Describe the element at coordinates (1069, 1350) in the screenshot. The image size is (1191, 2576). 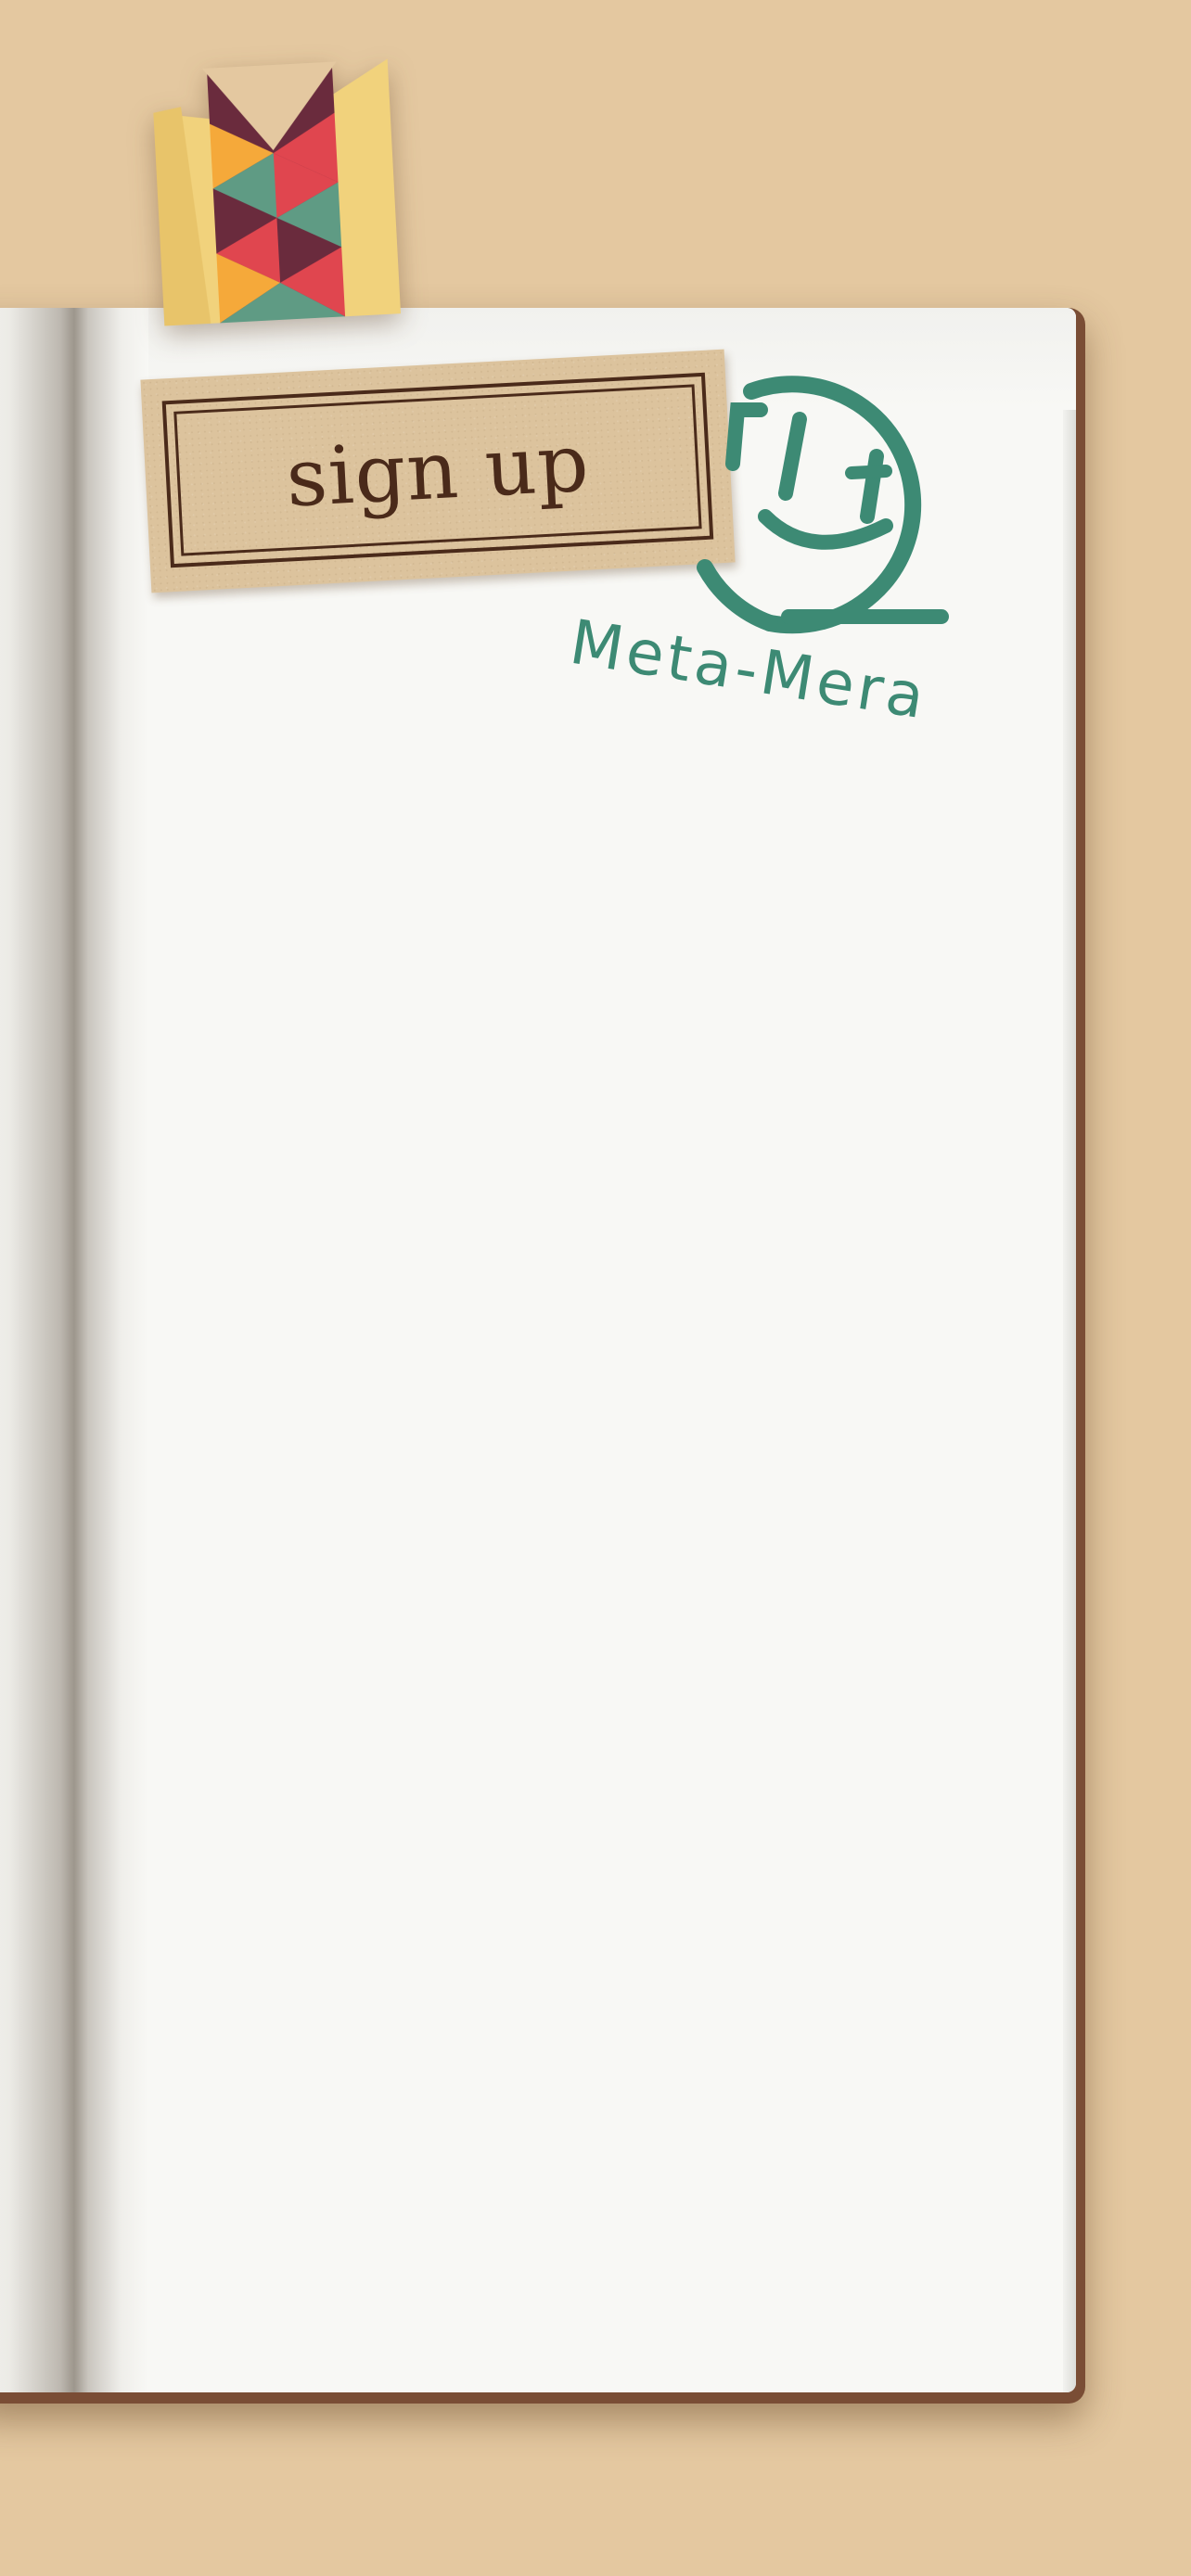
I see `page-edge` at that location.